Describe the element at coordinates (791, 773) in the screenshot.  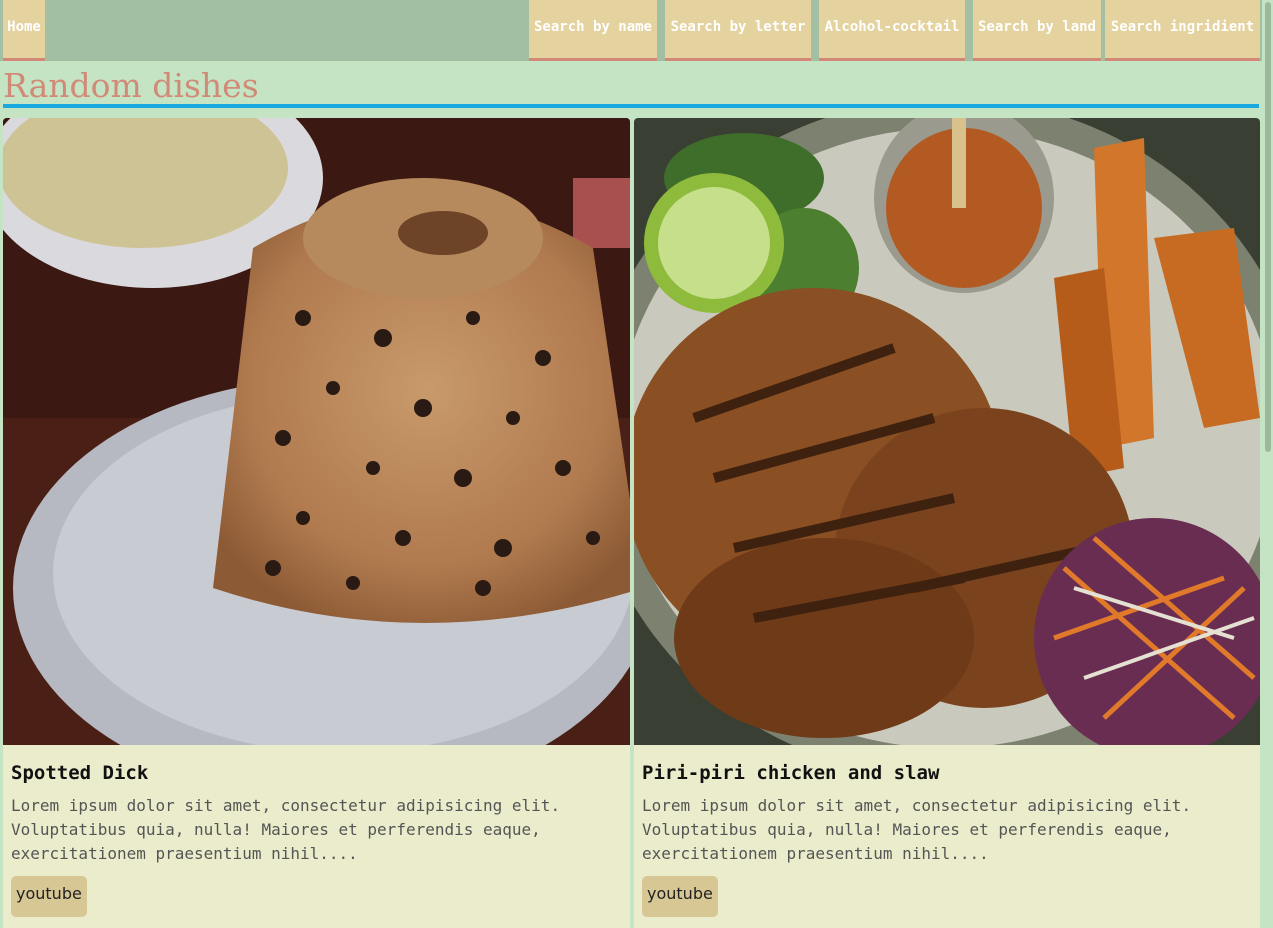
I see `recipe-title: Piri-piri chicken and slaw` at that location.